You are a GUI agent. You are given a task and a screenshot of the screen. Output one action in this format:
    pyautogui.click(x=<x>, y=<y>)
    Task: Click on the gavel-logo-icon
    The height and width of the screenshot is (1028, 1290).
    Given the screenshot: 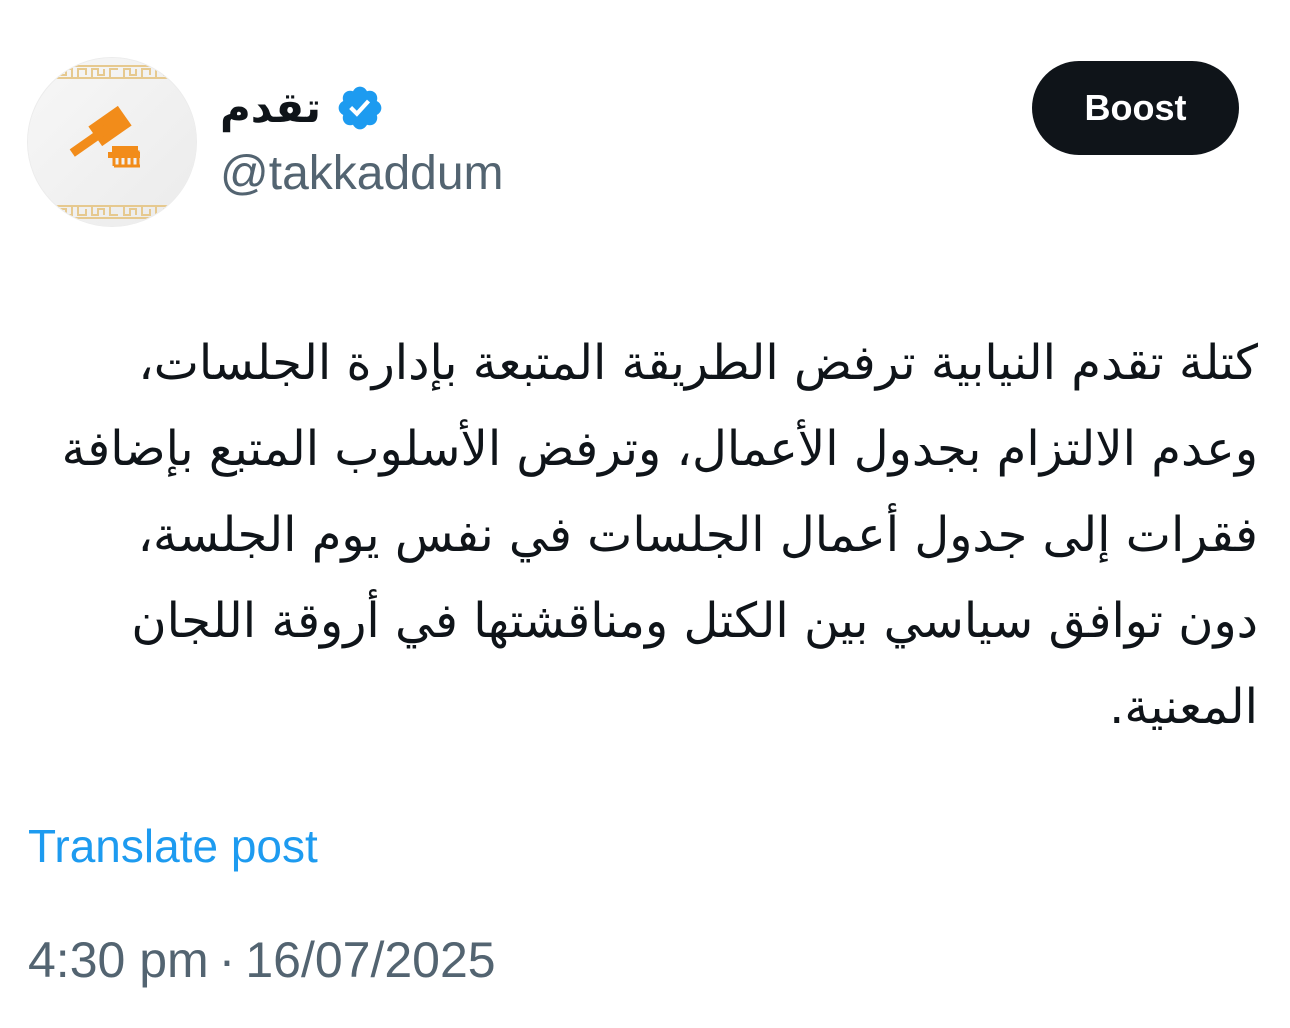 What is the action you would take?
    pyautogui.click(x=112, y=142)
    